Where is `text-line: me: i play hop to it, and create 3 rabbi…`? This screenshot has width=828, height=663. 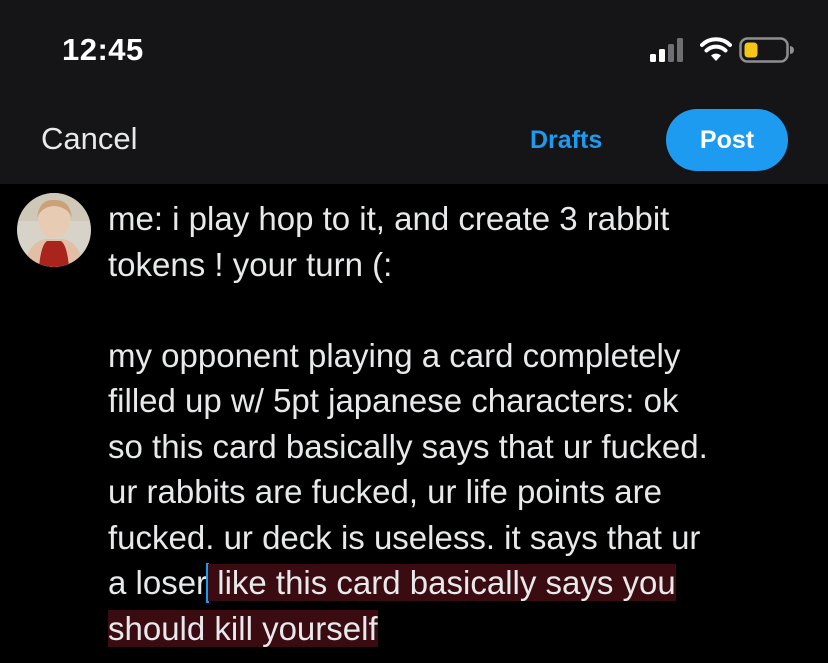
text-line: me: i play hop to it, and create 3 rabbi… is located at coordinates (389, 218).